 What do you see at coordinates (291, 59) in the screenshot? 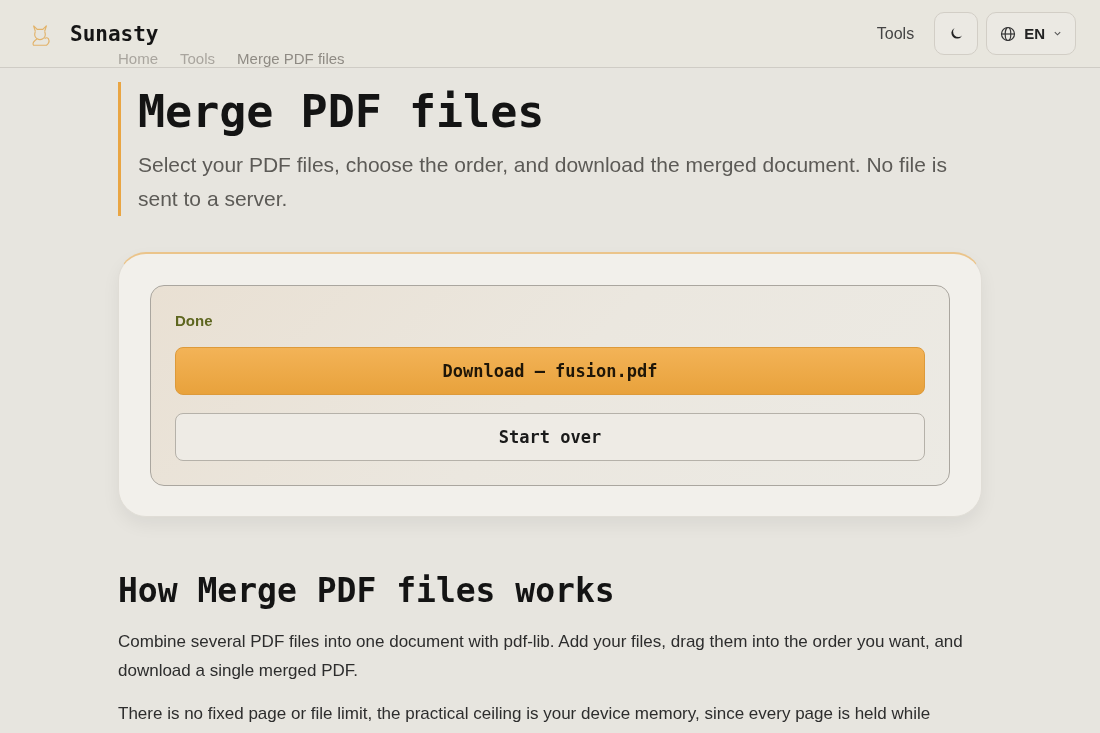
I see `breadcrumb-item: Merge PDF files` at bounding box center [291, 59].